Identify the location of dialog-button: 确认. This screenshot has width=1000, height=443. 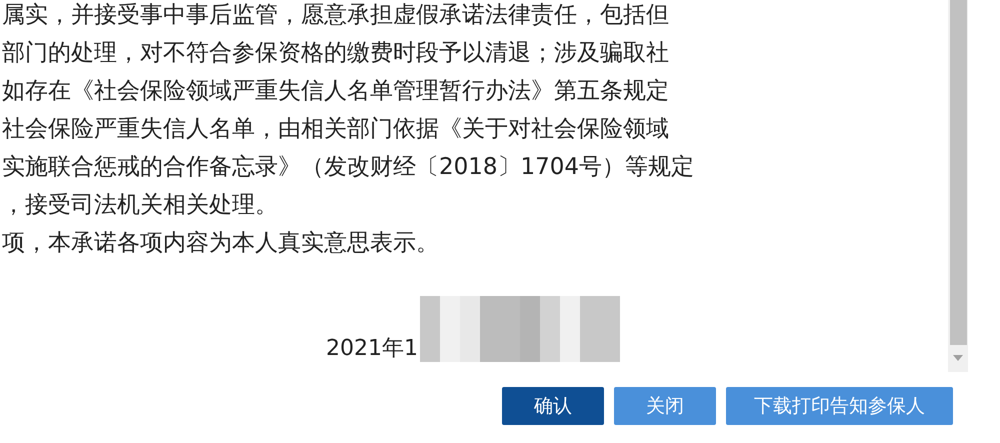
(553, 406).